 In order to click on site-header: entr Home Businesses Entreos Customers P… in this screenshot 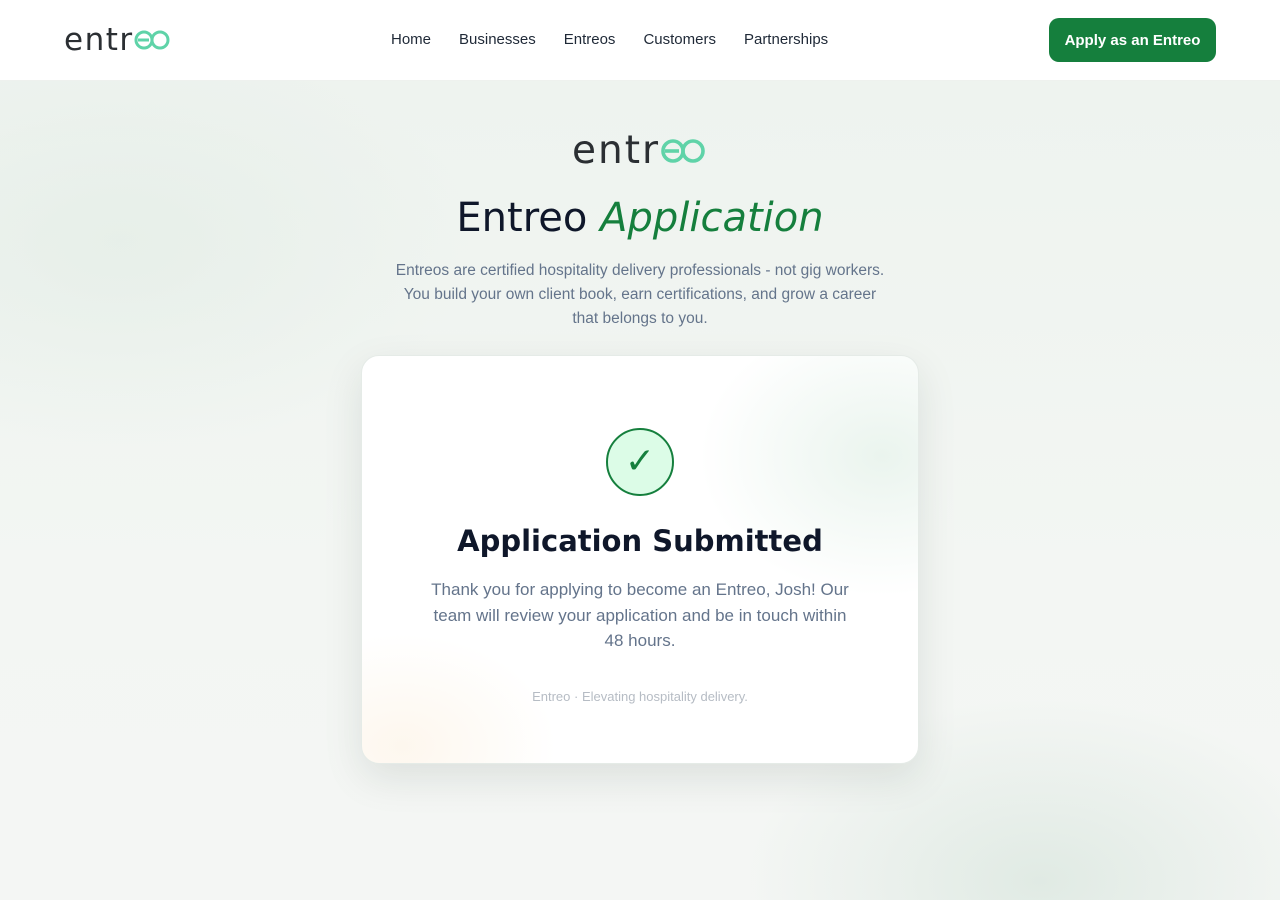, I will do `click(640, 40)`.